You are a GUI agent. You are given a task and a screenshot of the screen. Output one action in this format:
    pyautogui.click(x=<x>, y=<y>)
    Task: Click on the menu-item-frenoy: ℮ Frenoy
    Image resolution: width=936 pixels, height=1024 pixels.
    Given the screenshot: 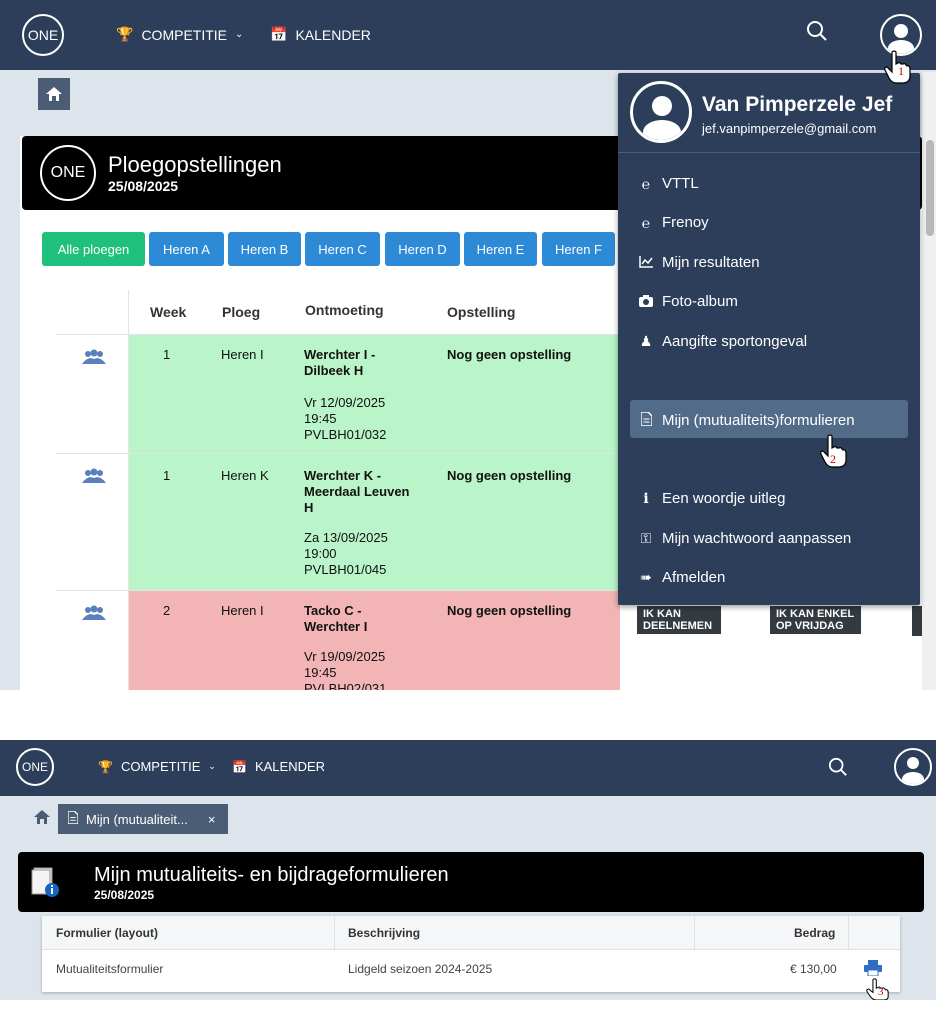 What is the action you would take?
    pyautogui.click(x=673, y=222)
    